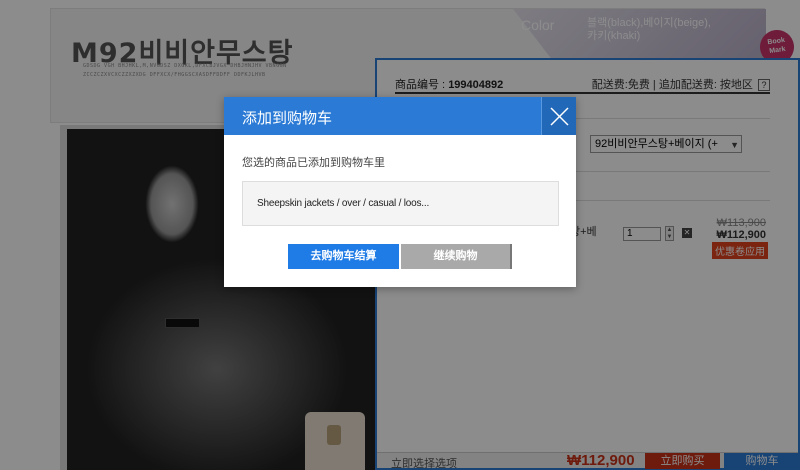  Describe the element at coordinates (456, 256) in the screenshot. I see `continue-shopping-button: 继续购物` at that location.